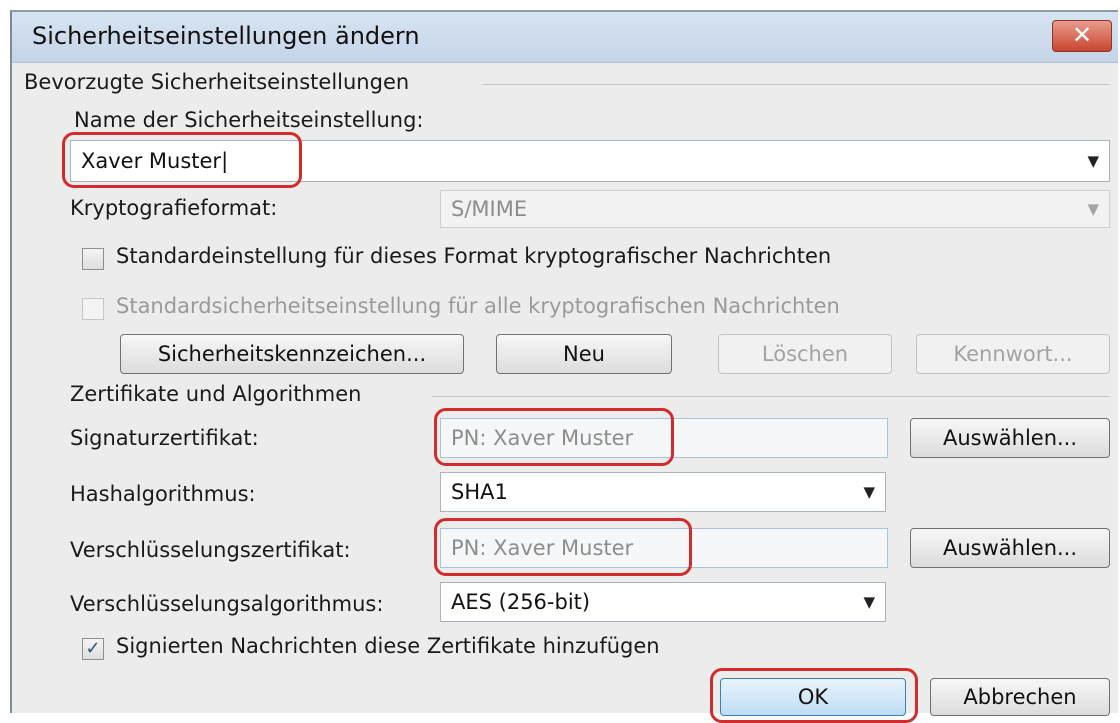  Describe the element at coordinates (93, 259) in the screenshot. I see `default-format-checkbox` at that location.